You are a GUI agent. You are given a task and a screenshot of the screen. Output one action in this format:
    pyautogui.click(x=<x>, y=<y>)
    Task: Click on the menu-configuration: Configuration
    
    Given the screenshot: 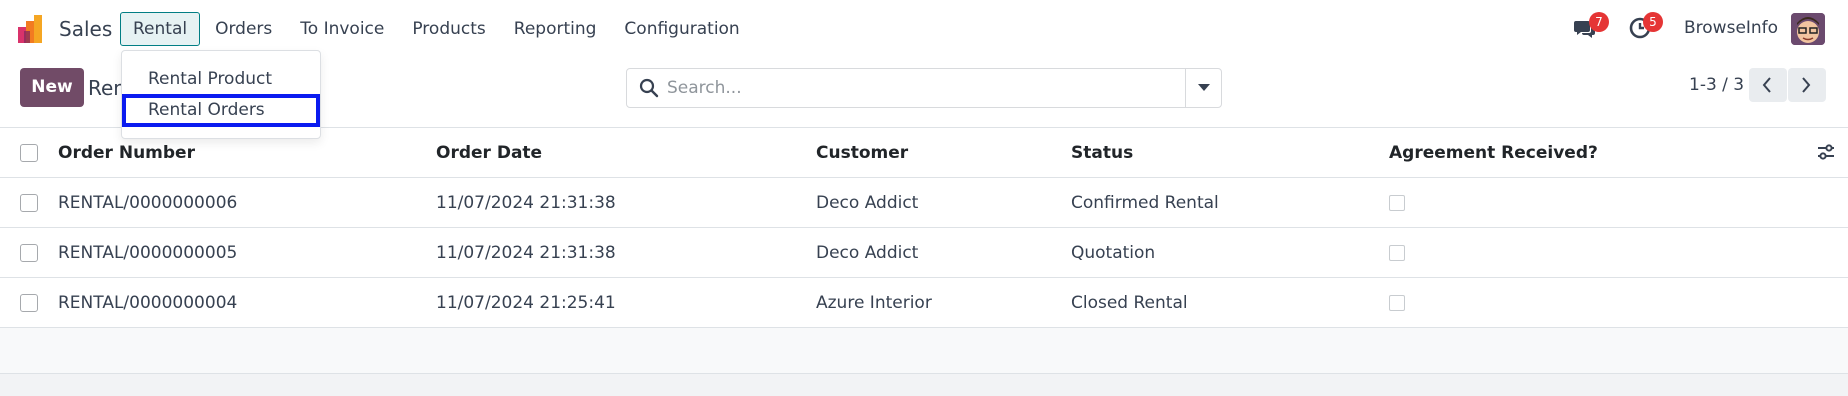 What is the action you would take?
    pyautogui.click(x=681, y=29)
    